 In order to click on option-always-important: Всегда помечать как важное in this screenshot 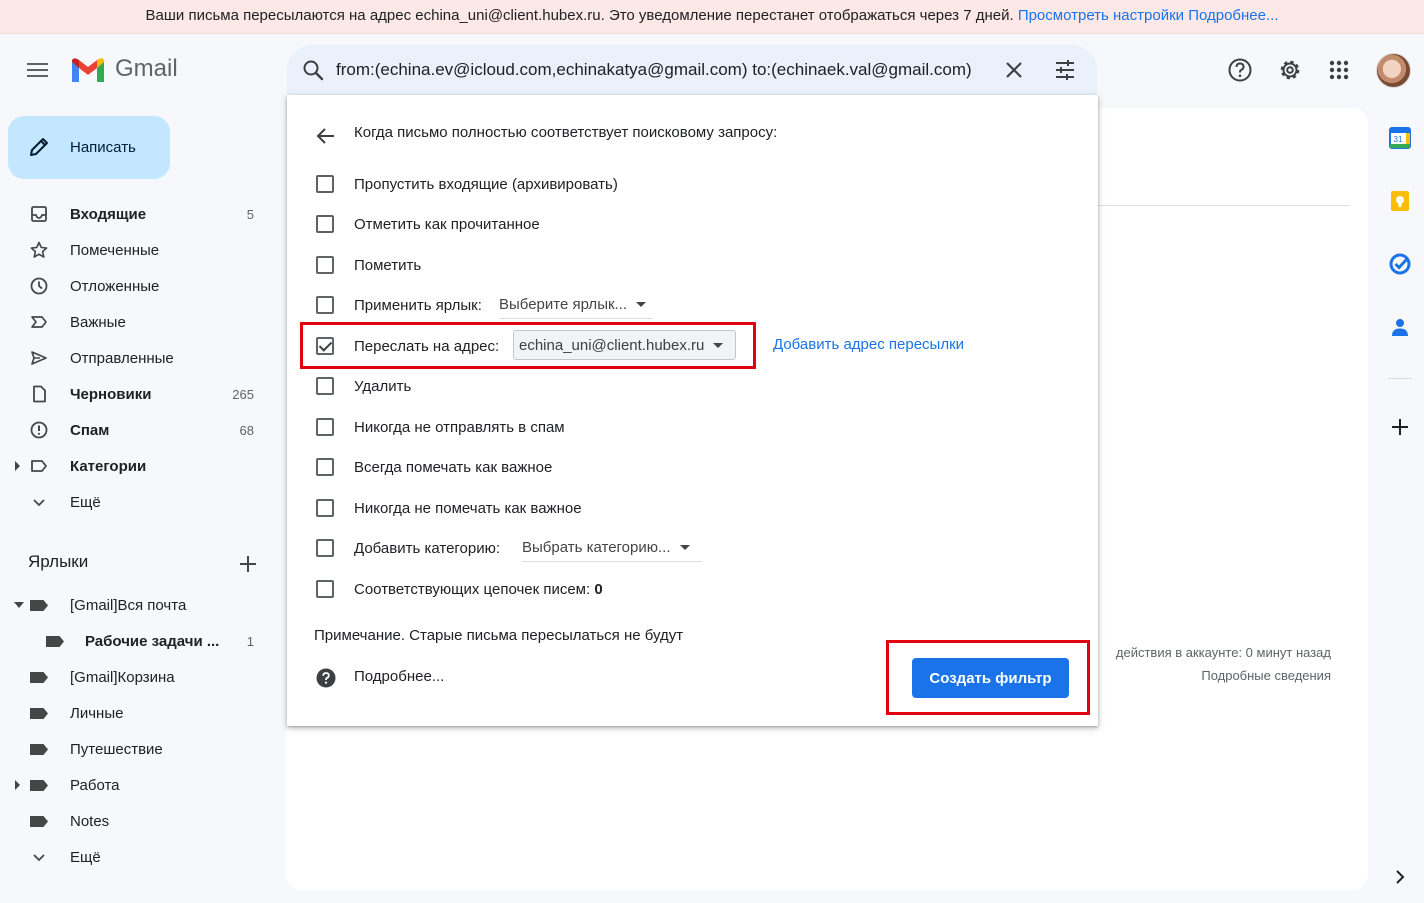, I will do `click(434, 467)`.